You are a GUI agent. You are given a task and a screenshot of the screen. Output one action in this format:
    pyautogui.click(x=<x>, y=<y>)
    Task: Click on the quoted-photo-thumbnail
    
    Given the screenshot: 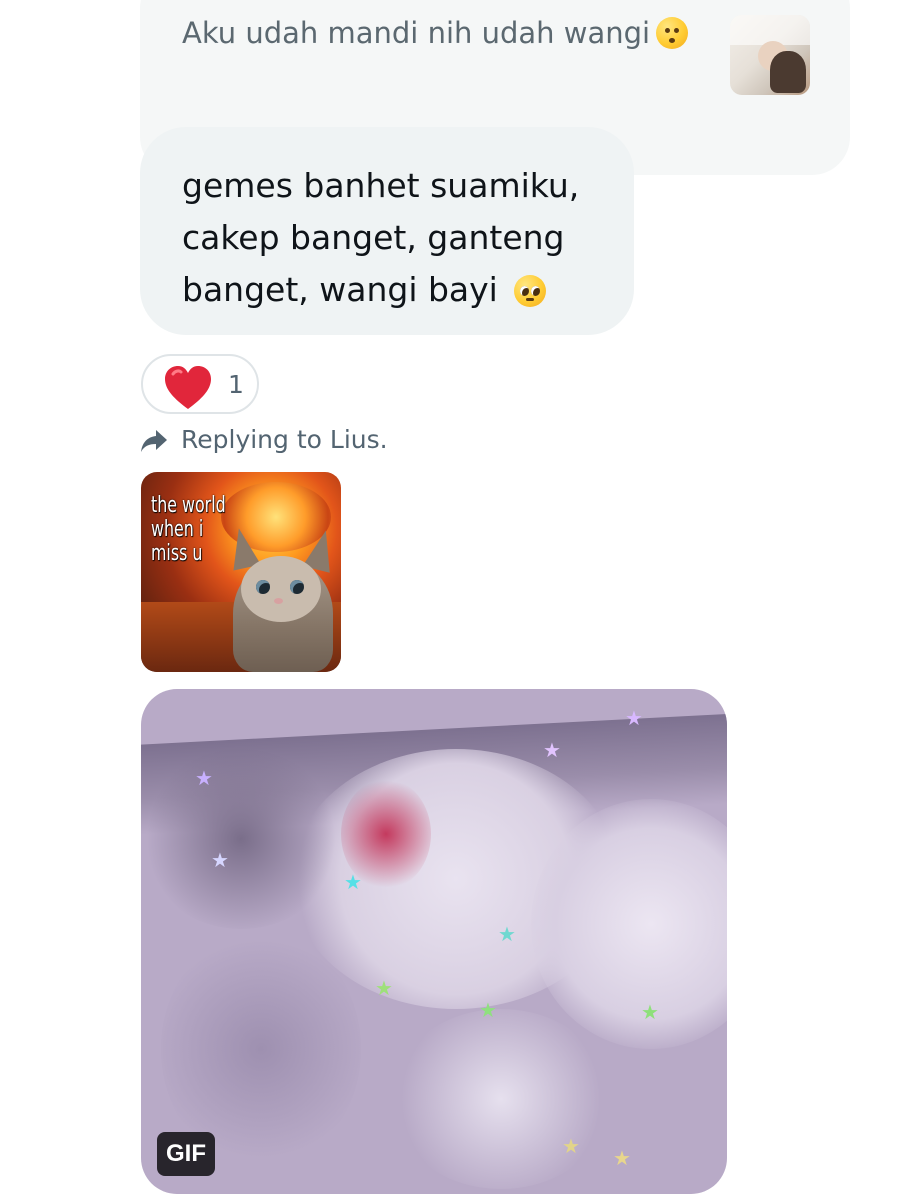 What is the action you would take?
    pyautogui.click(x=770, y=55)
    